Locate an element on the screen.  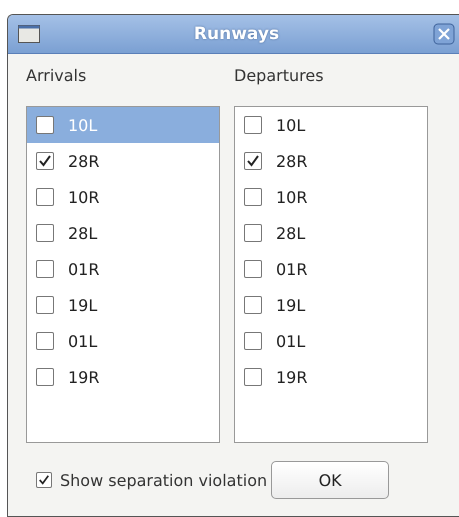
list-label: Arrivals is located at coordinates (57, 76).